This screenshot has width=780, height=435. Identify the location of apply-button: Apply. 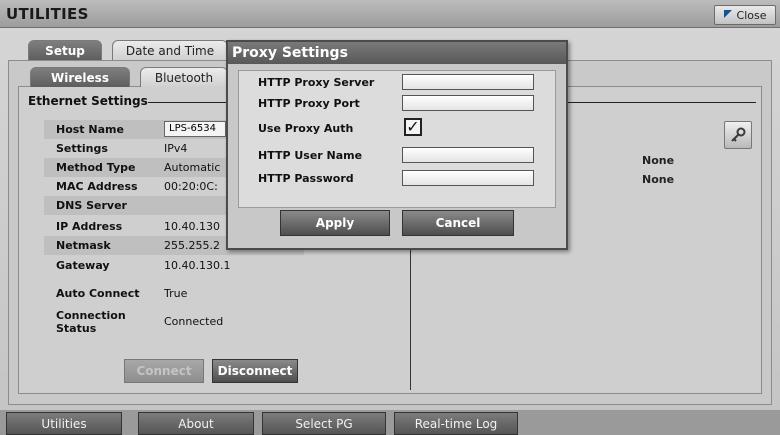
(335, 223).